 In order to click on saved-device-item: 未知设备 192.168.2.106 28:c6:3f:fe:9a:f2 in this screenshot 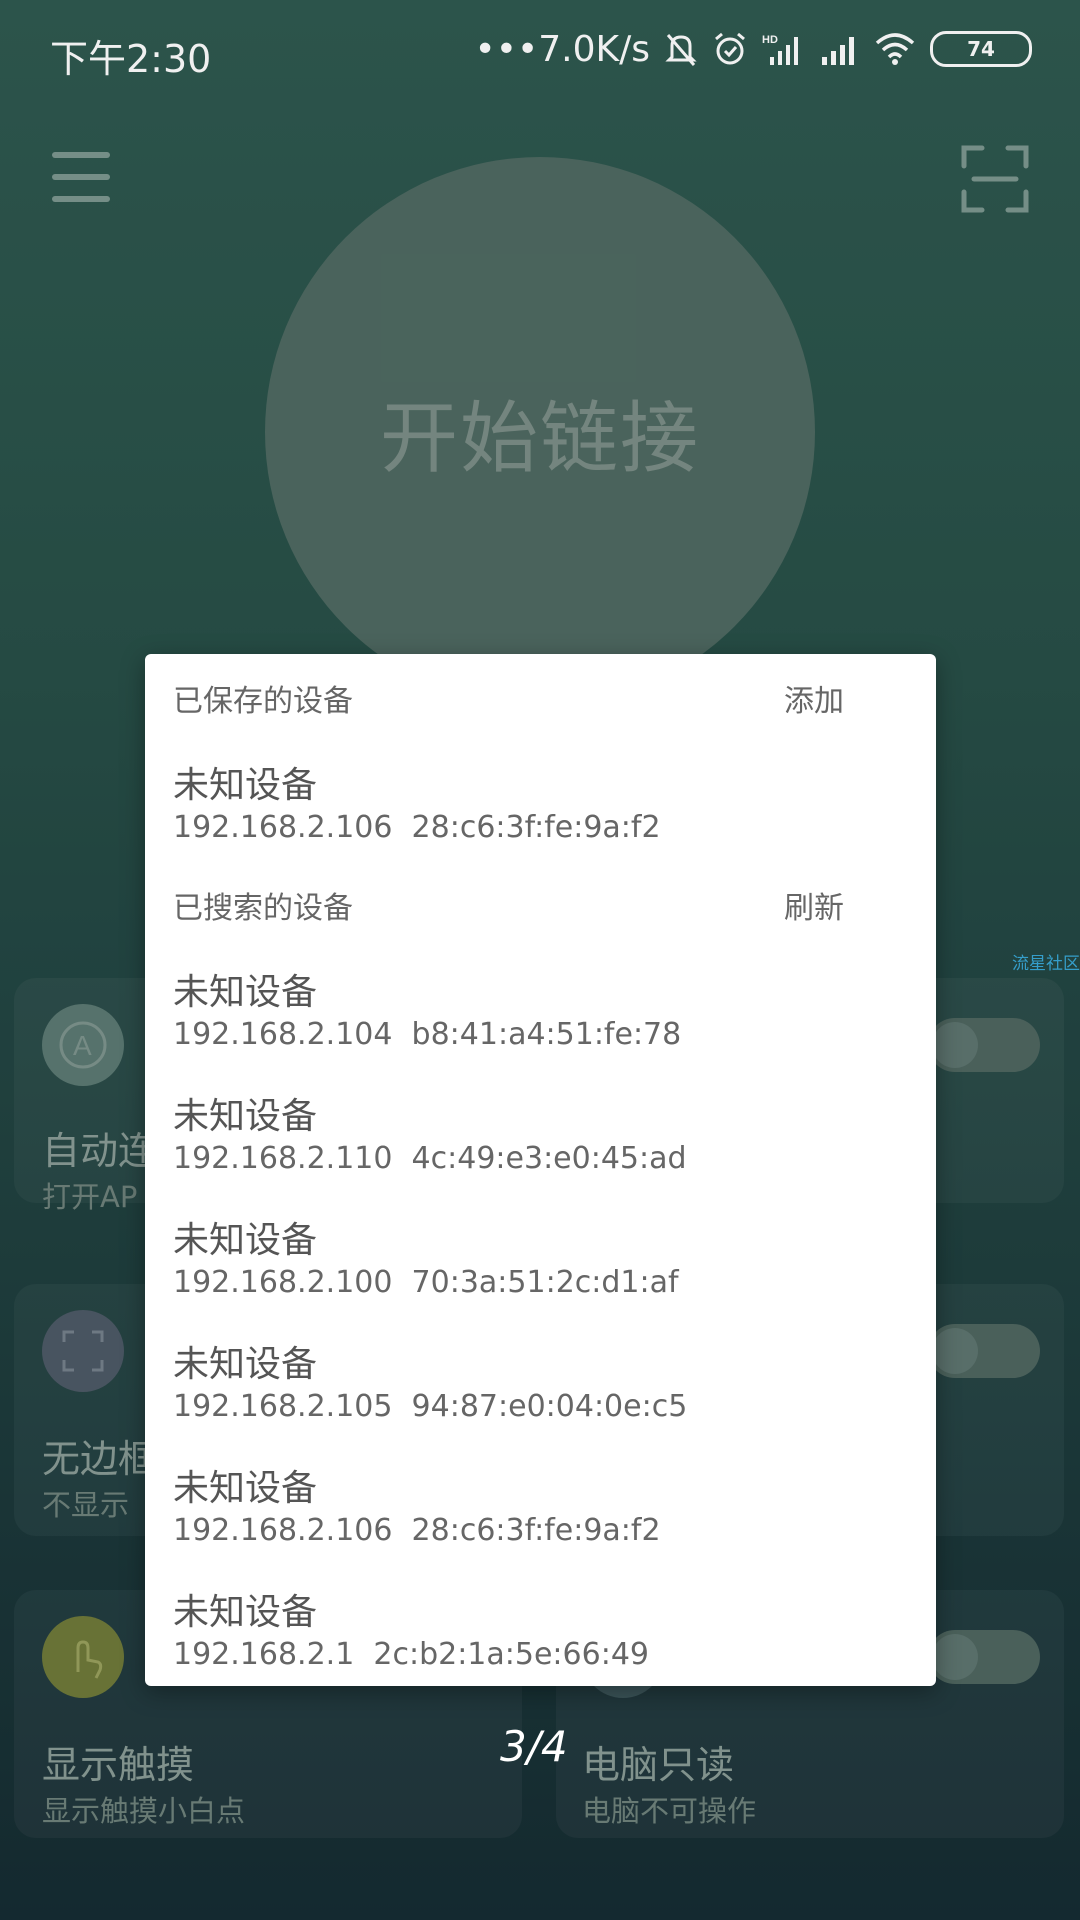, I will do `click(540, 811)`.